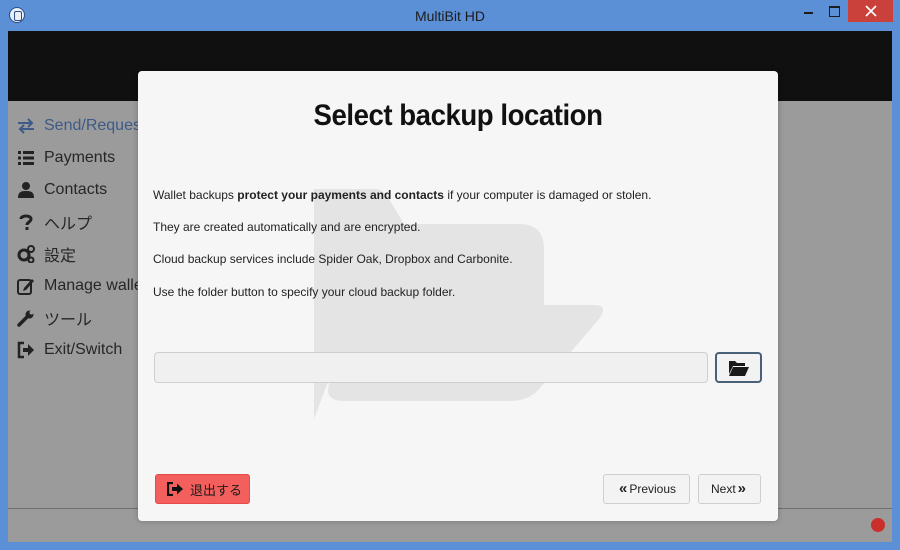 Image resolution: width=900 pixels, height=550 pixels. What do you see at coordinates (623, 488) in the screenshot?
I see `double-chevron-left-icon: «` at bounding box center [623, 488].